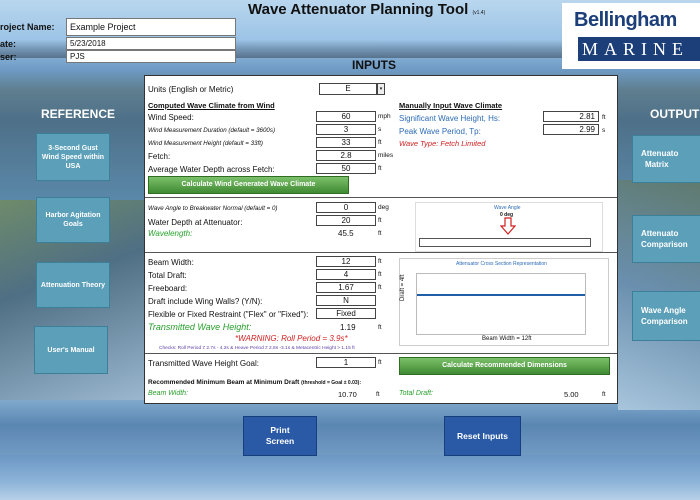 The image size is (700, 500). What do you see at coordinates (571, 394) in the screenshot?
I see `rec-draft-value: 5.00` at bounding box center [571, 394].